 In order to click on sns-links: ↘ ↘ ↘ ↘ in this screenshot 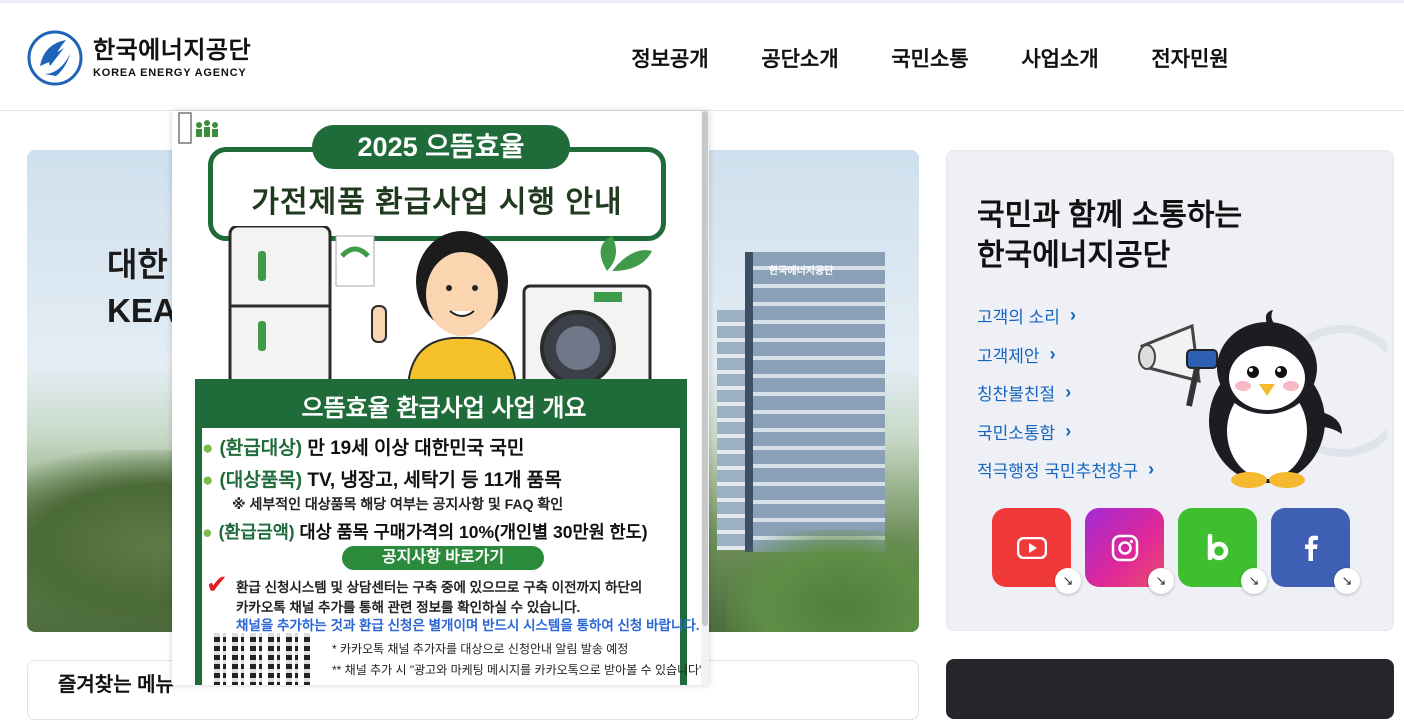, I will do `click(1176, 551)`.